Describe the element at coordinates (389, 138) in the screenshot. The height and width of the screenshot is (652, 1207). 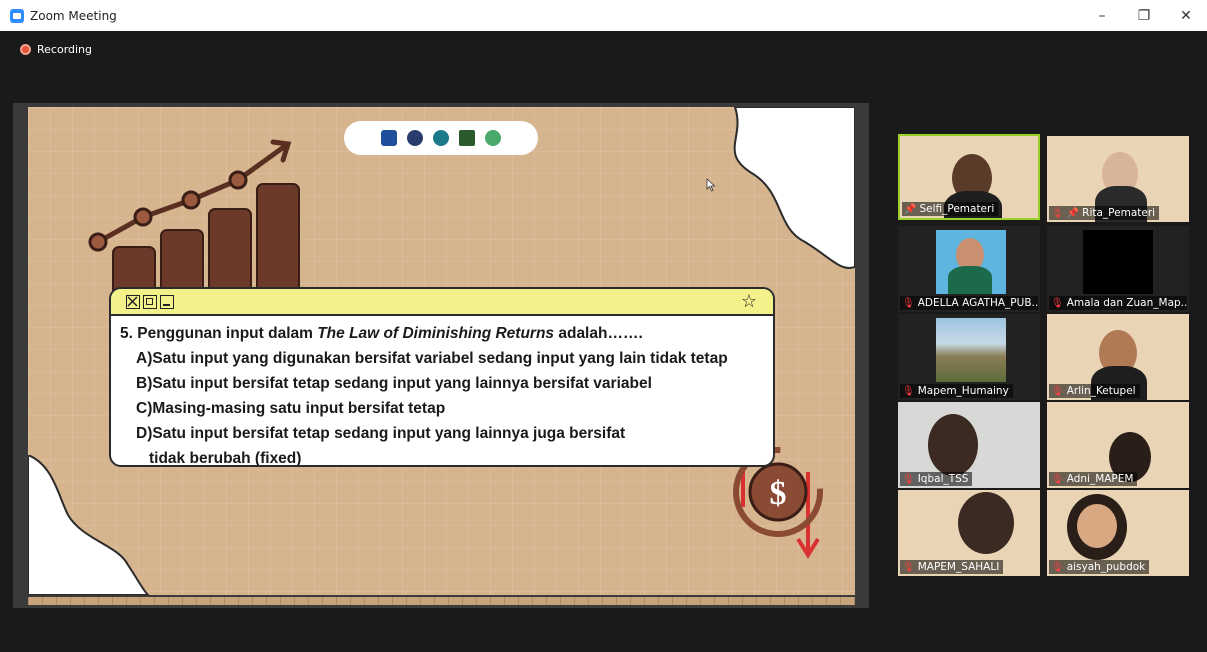
I see `university-logo-icon` at that location.